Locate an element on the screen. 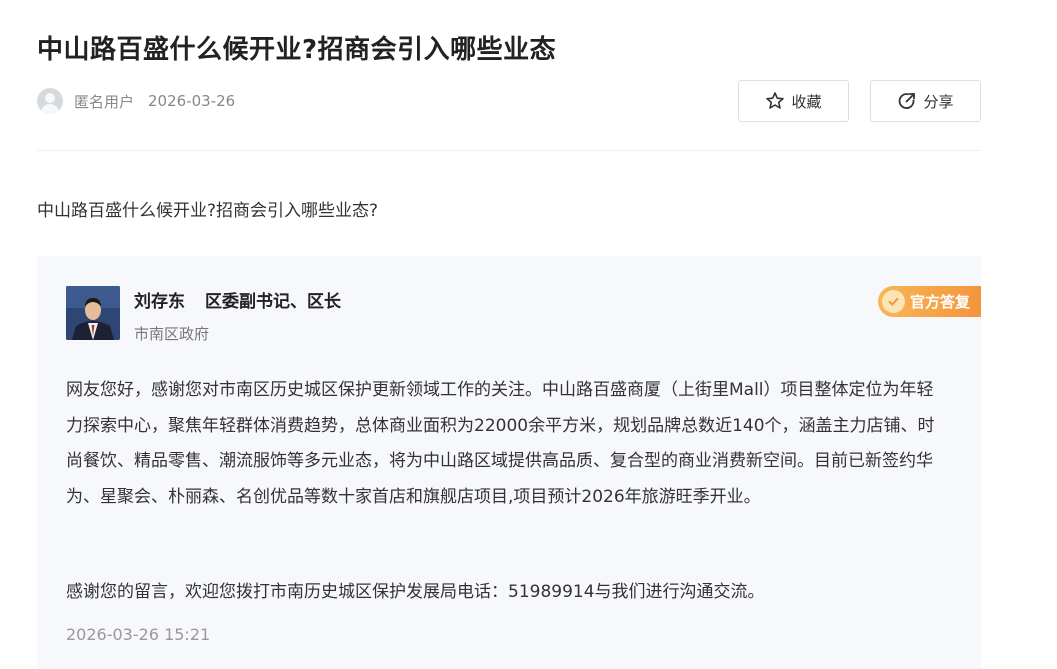 Image resolution: width=1057 pixels, height=669 pixels. official-reply-badge: 官方答复 is located at coordinates (929, 301).